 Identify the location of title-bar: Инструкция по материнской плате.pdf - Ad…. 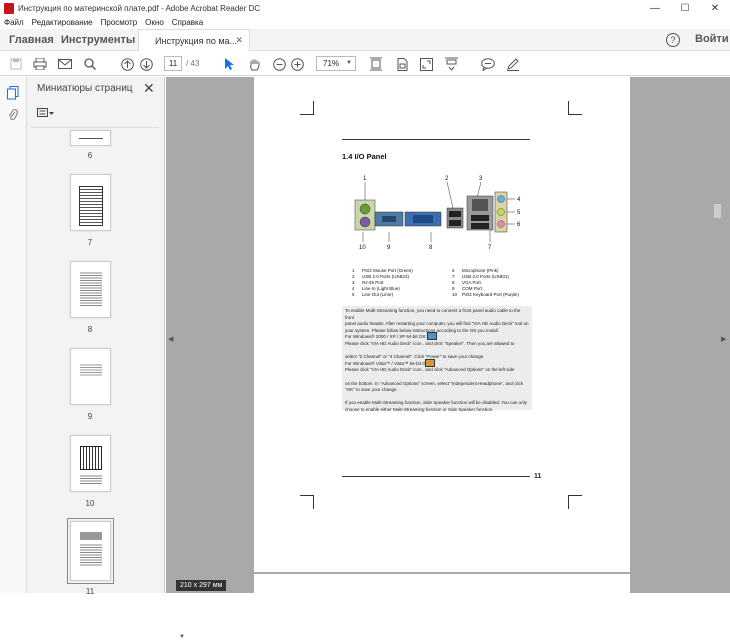
(365, 8).